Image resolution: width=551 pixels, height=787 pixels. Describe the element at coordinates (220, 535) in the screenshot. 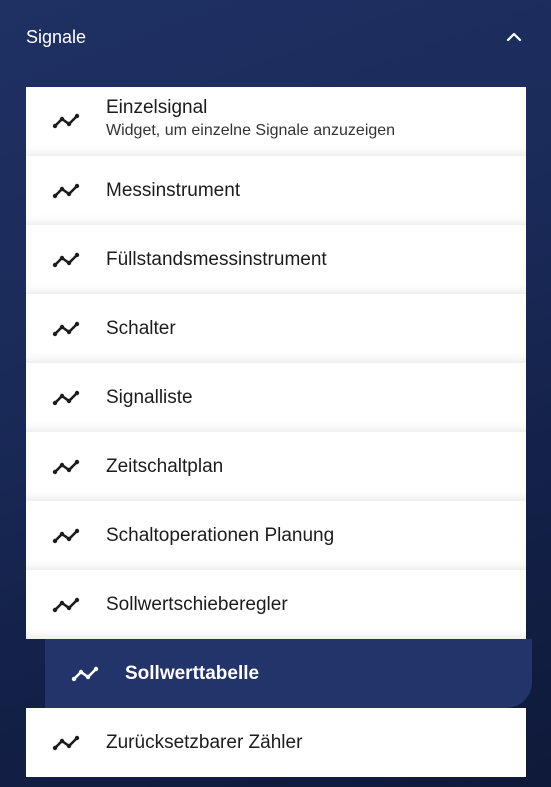

I see `widget-item-label: Schaltoperationen Planung` at that location.